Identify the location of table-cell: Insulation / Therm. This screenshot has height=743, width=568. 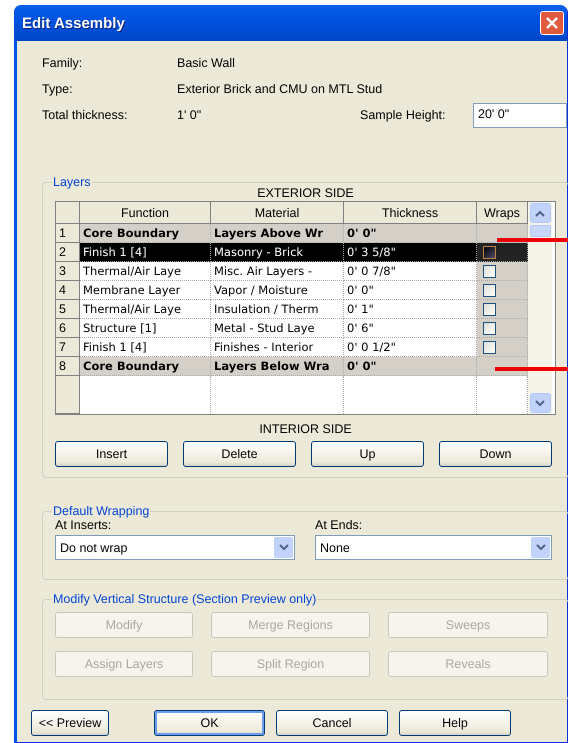
(277, 309).